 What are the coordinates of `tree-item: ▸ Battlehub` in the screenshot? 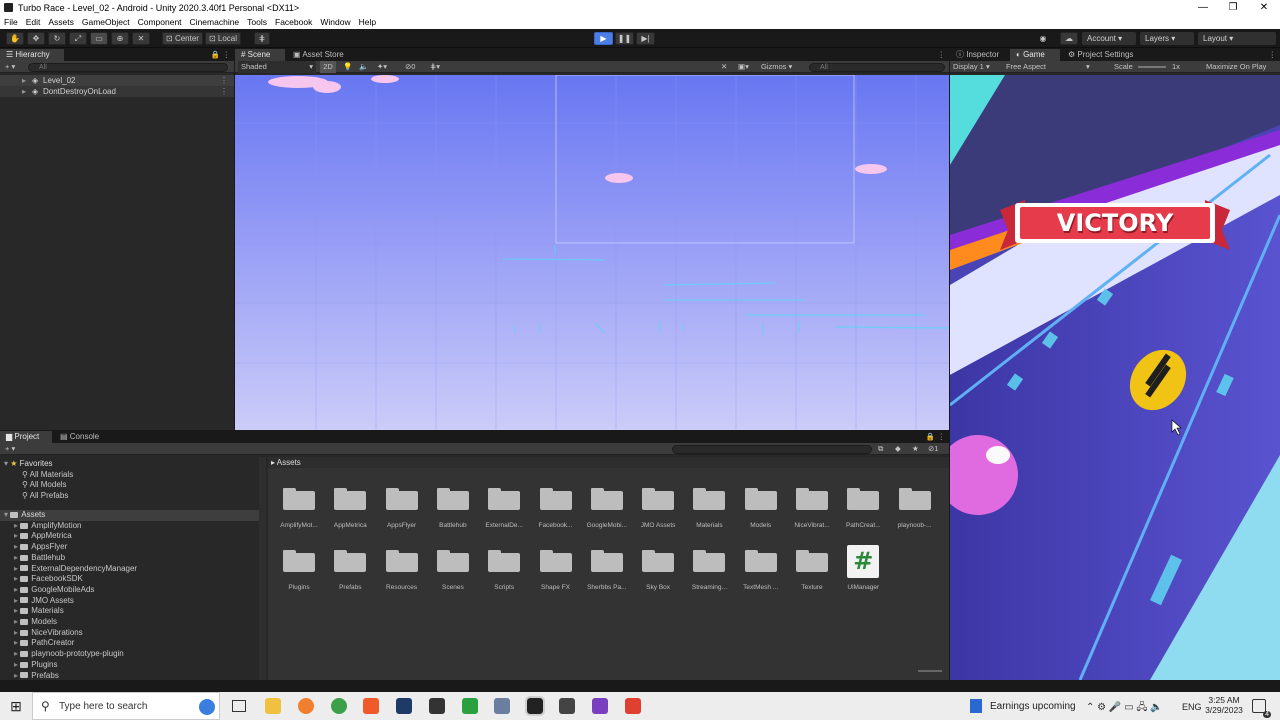 It's located at (39, 558).